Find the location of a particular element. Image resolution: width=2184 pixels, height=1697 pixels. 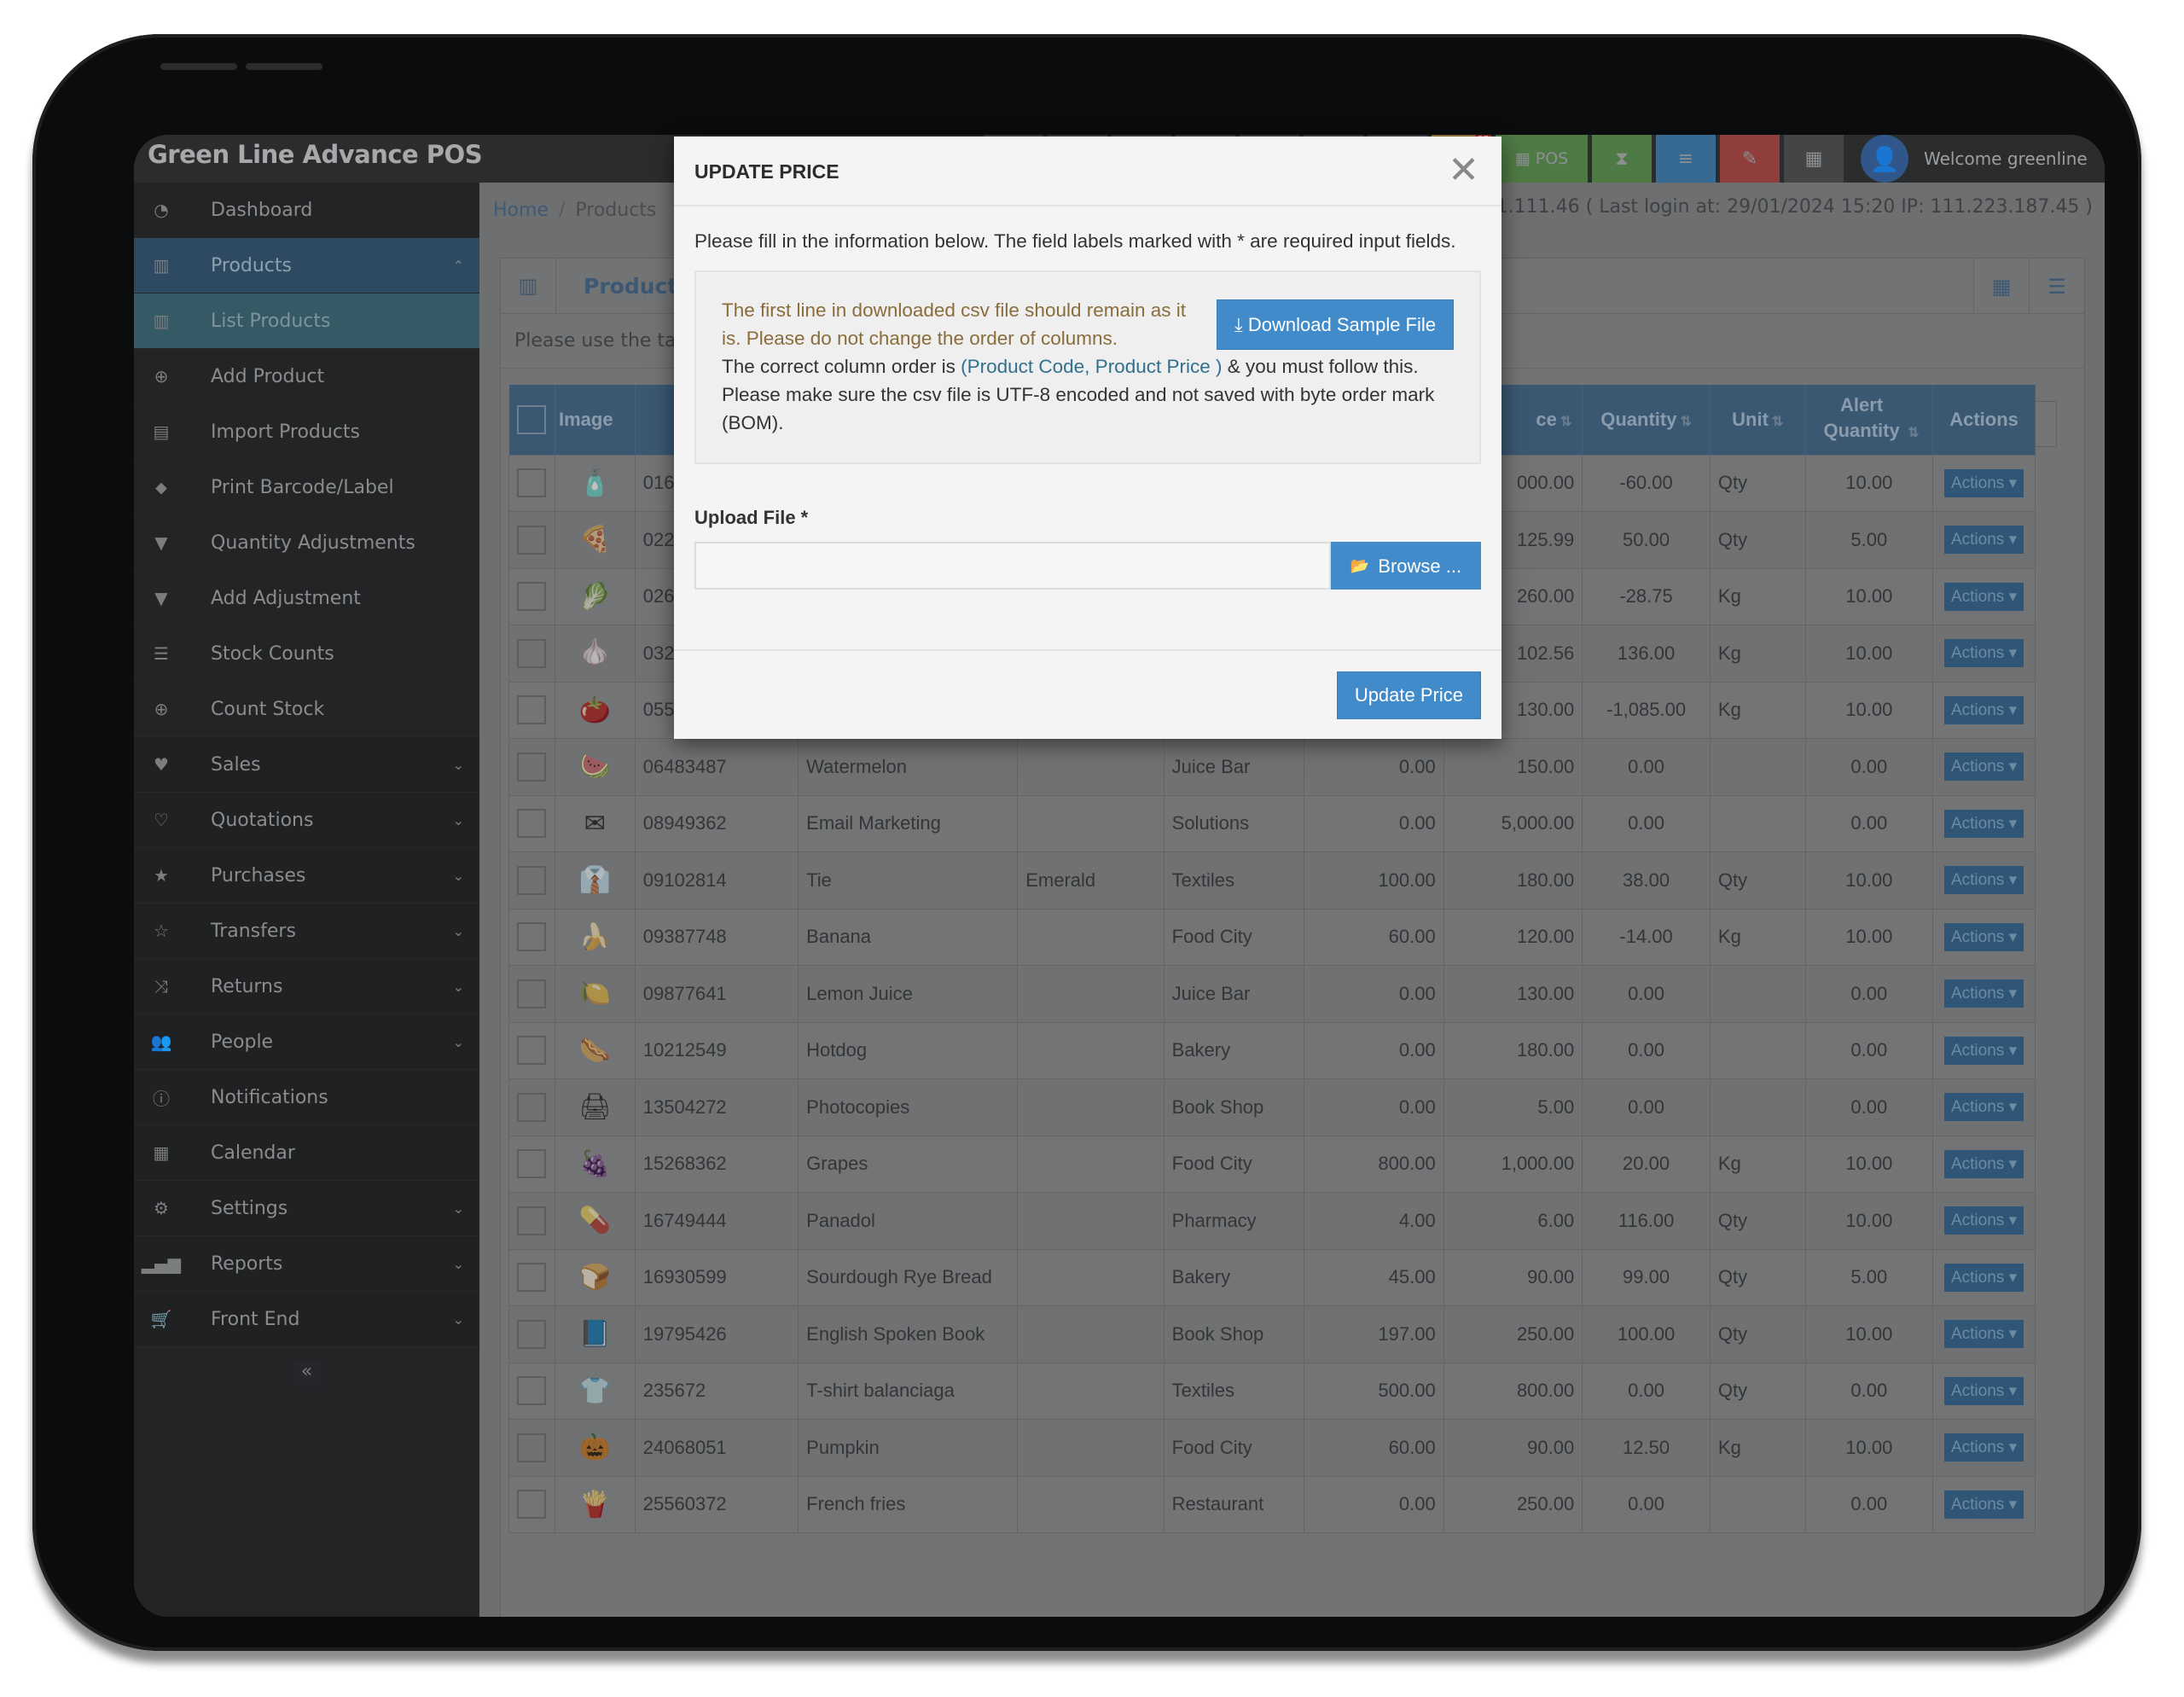

warehouse-filter-button: ▦ is located at coordinates (2001, 286).